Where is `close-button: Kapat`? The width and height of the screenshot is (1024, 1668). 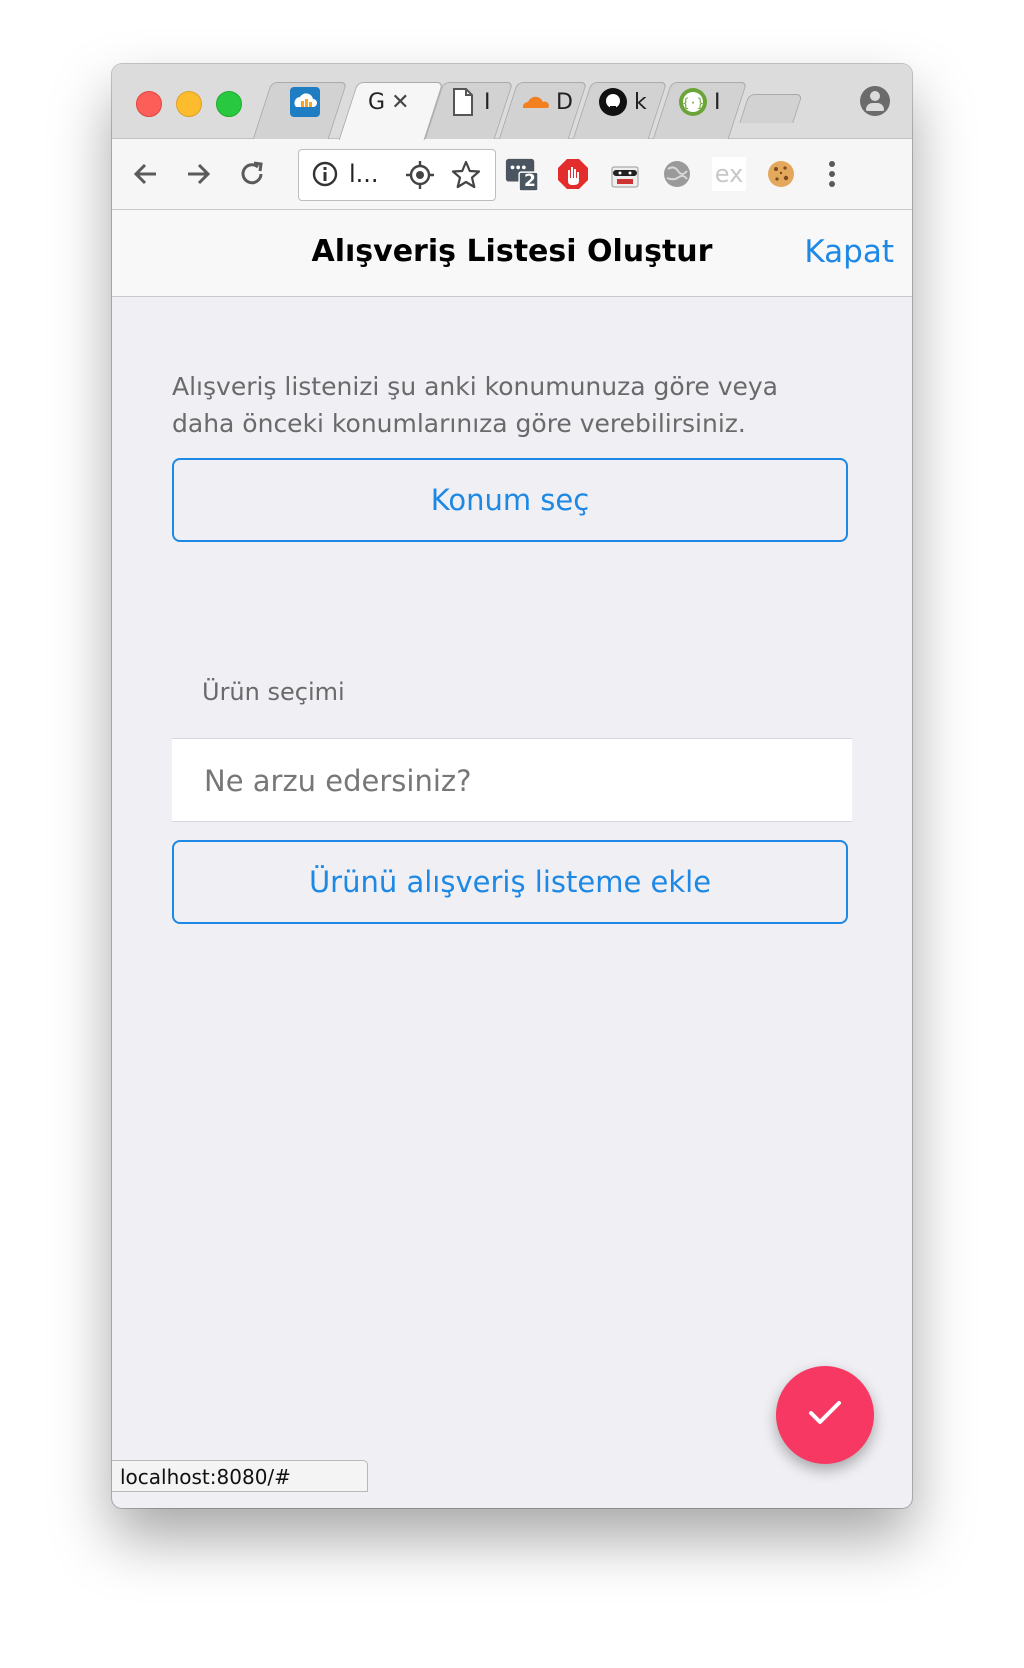 close-button: Kapat is located at coordinates (849, 252).